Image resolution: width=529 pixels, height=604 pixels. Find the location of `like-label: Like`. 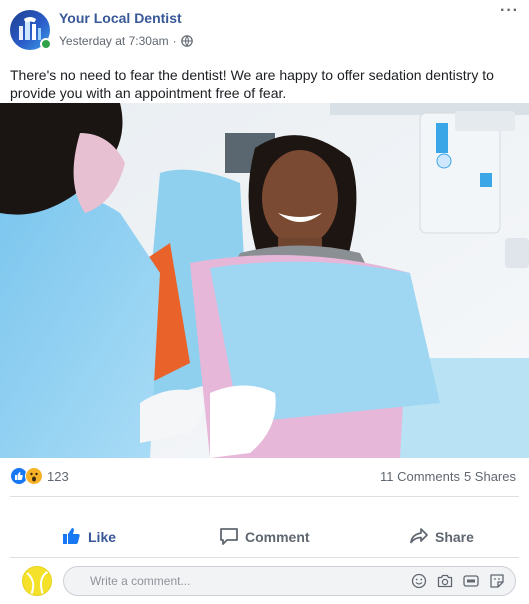

like-label: Like is located at coordinates (102, 537).